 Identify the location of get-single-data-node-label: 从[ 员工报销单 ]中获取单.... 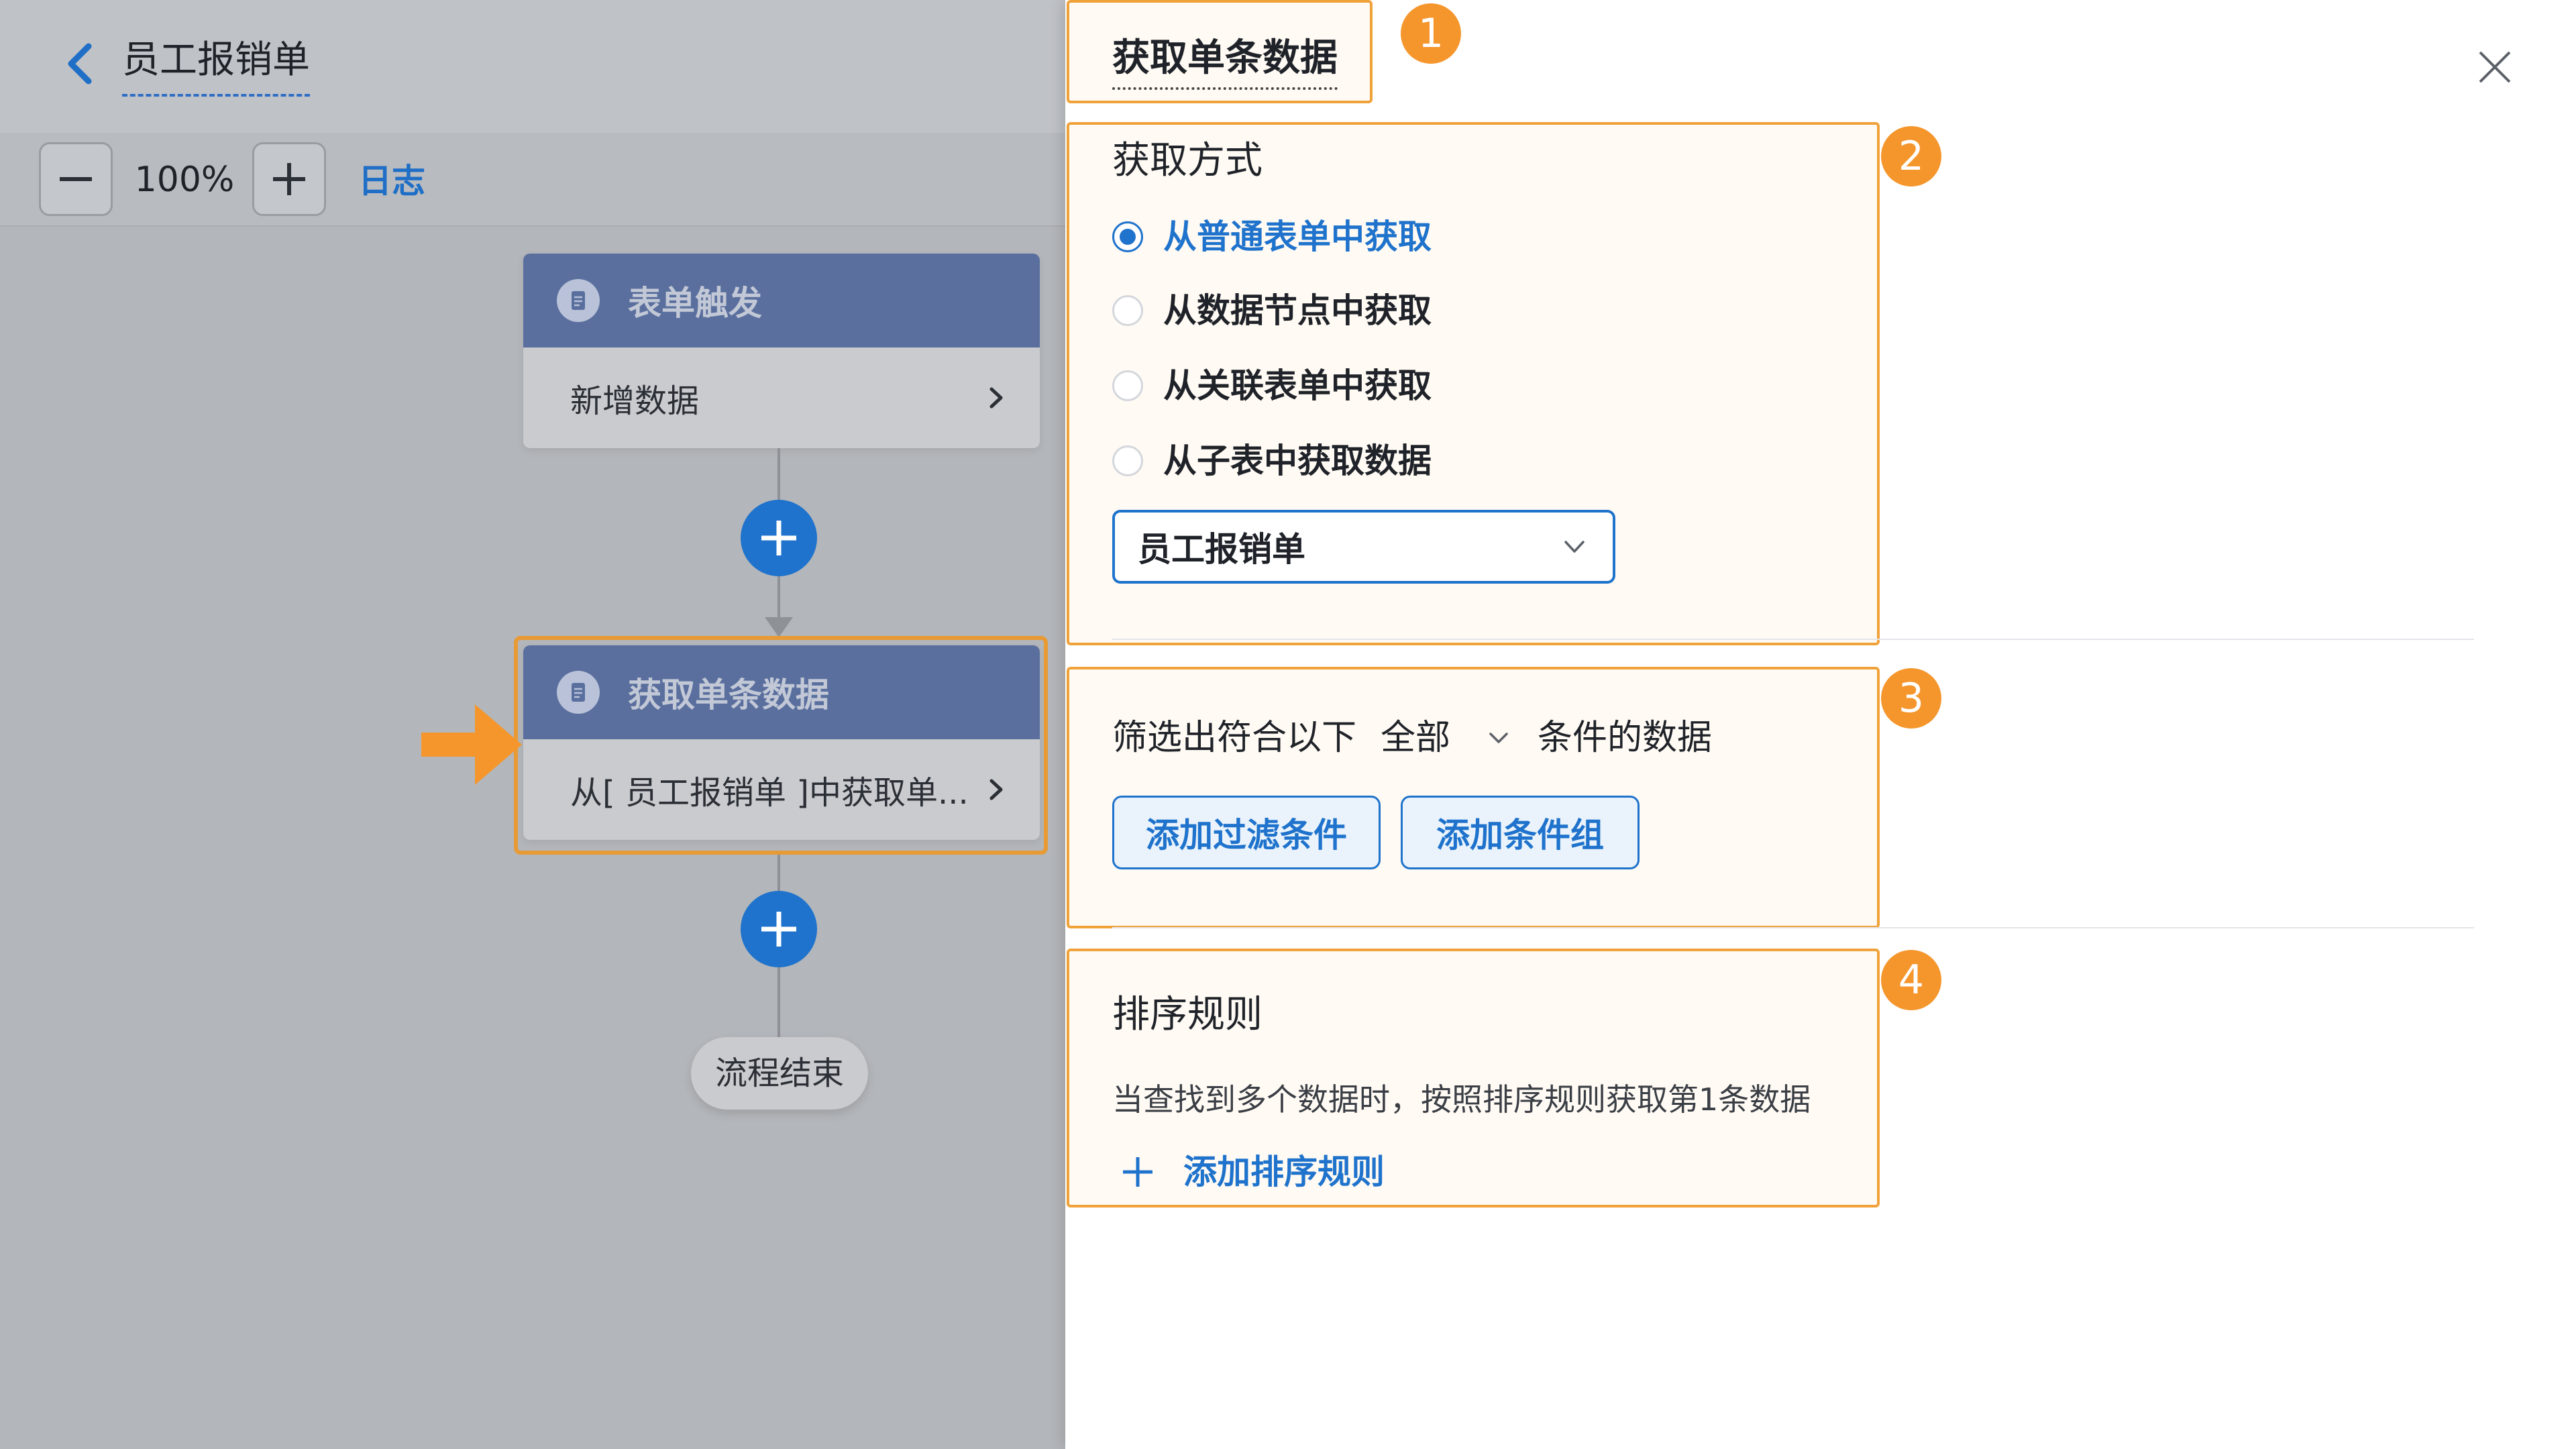
(769, 793).